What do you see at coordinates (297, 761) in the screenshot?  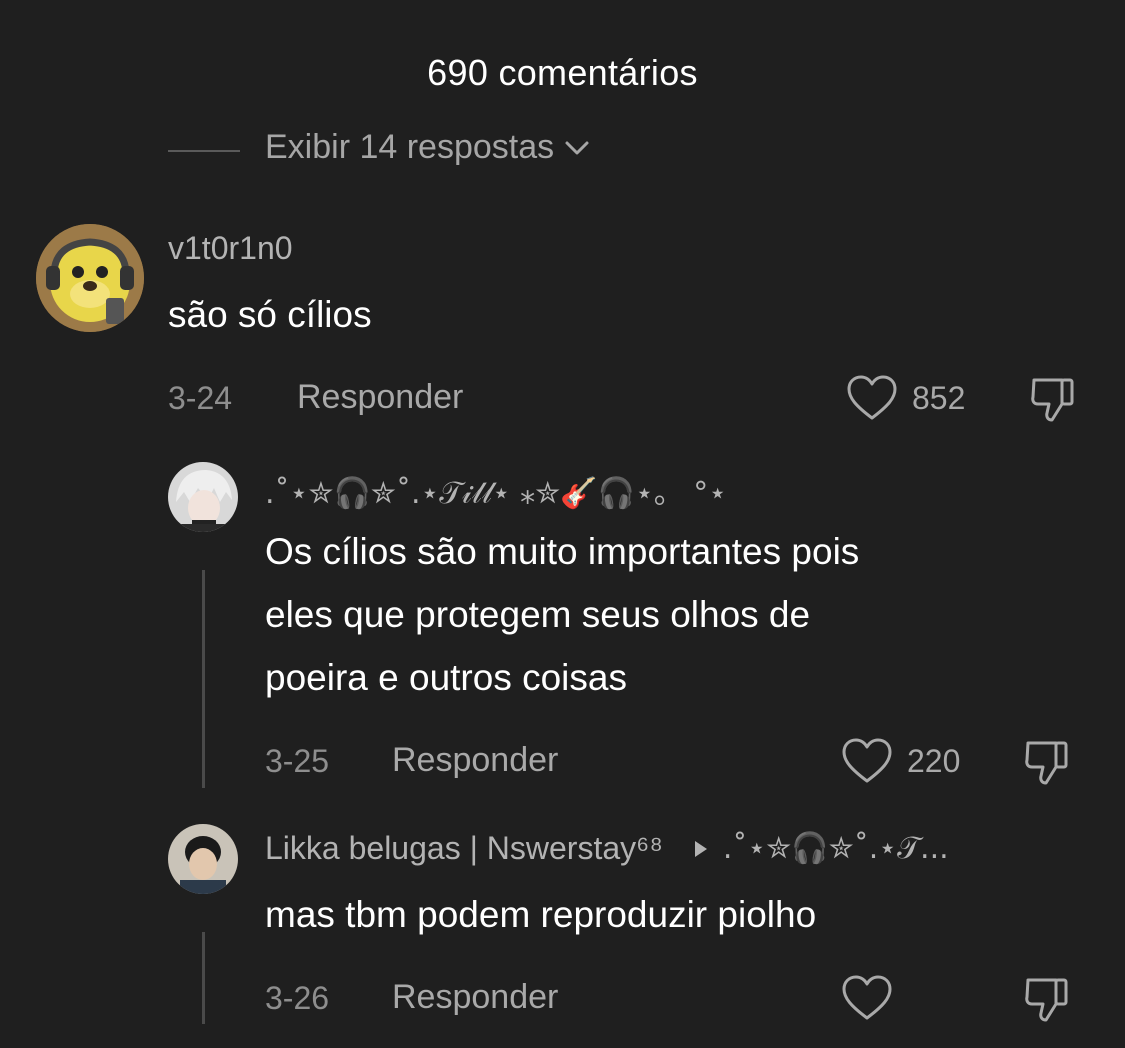 I see `comment-date: 3-25` at bounding box center [297, 761].